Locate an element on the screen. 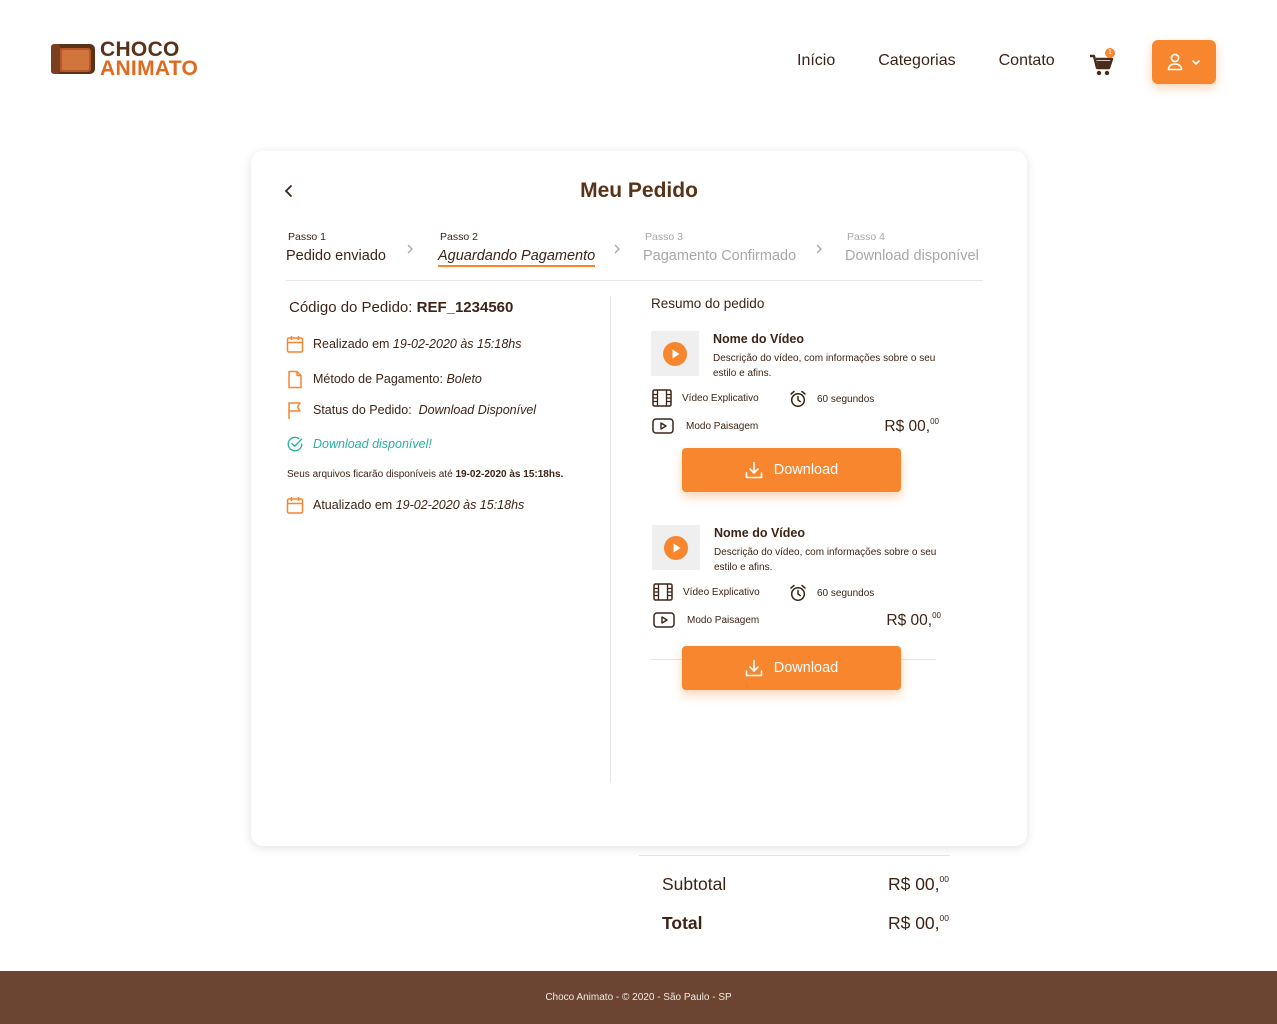  order-code-value: REF_1234560 is located at coordinates (465, 307).